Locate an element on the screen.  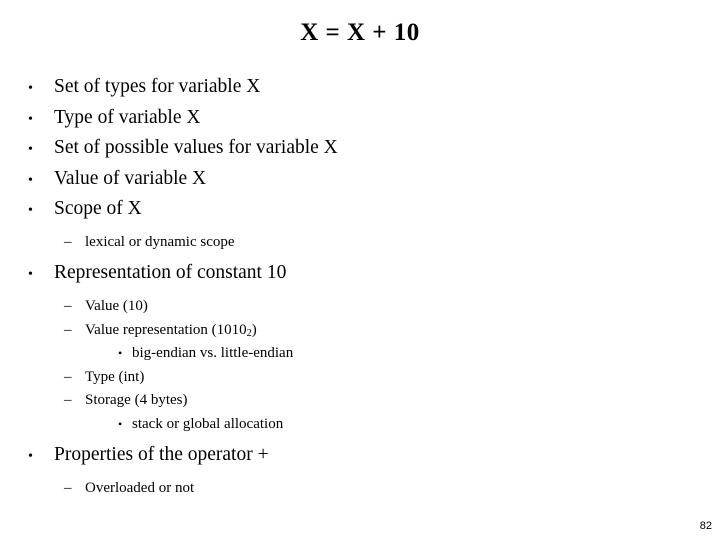
outline-item-level2: – Overloaded or not is located at coordinates (360, 489).